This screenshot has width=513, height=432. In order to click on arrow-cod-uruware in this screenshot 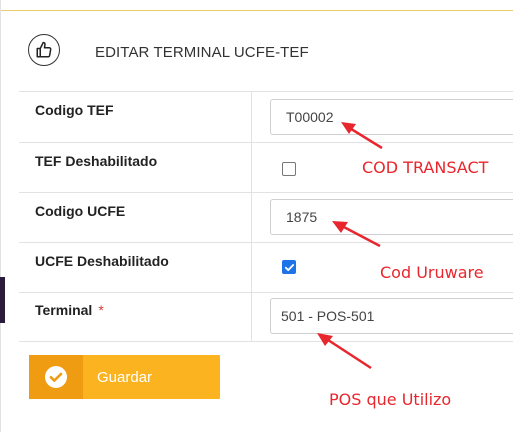, I will do `click(360, 235)`.